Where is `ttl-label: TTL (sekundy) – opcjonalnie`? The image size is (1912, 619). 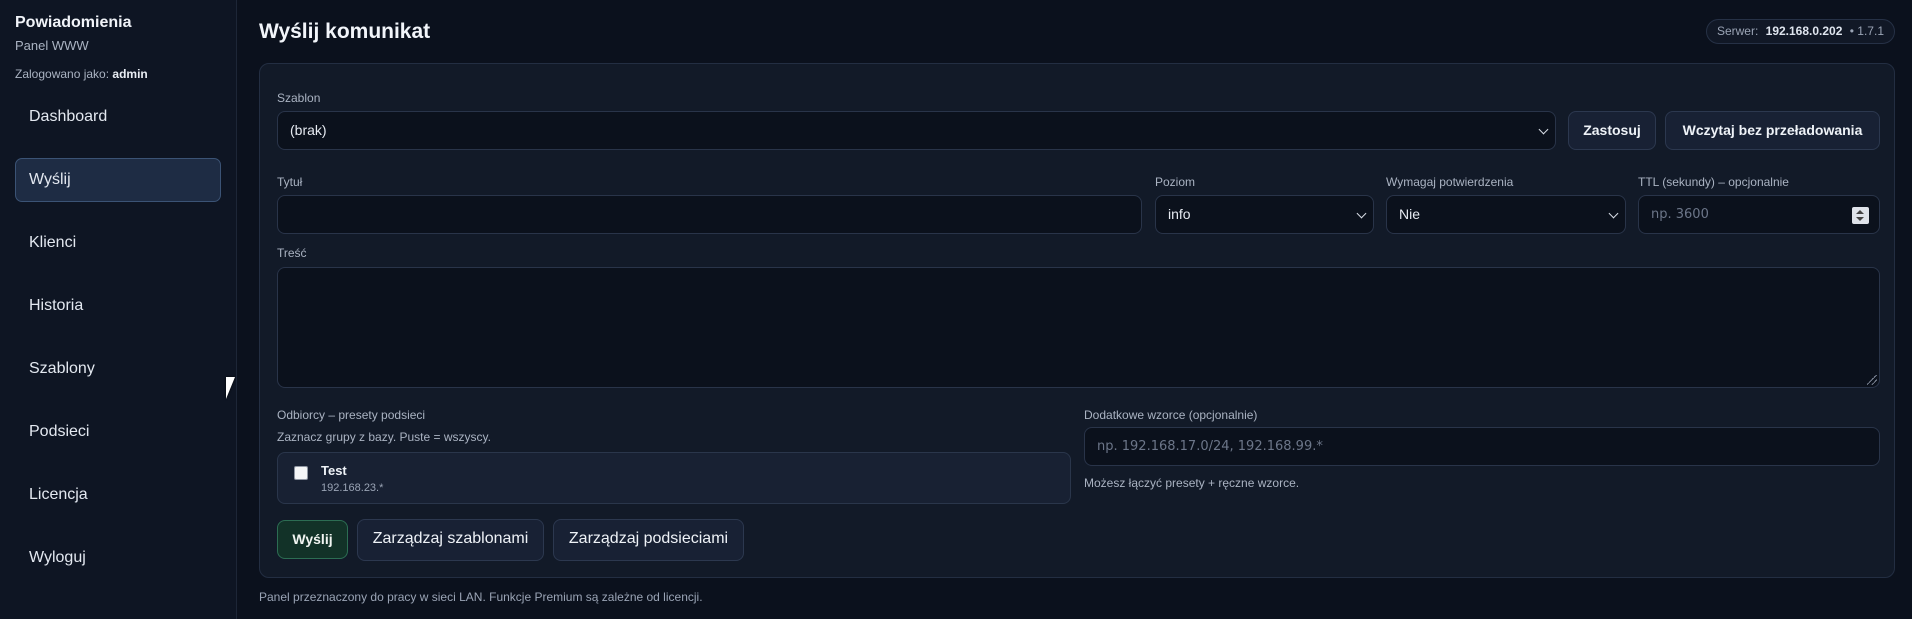
ttl-label: TTL (sekundy) – opcjonalnie is located at coordinates (1713, 182).